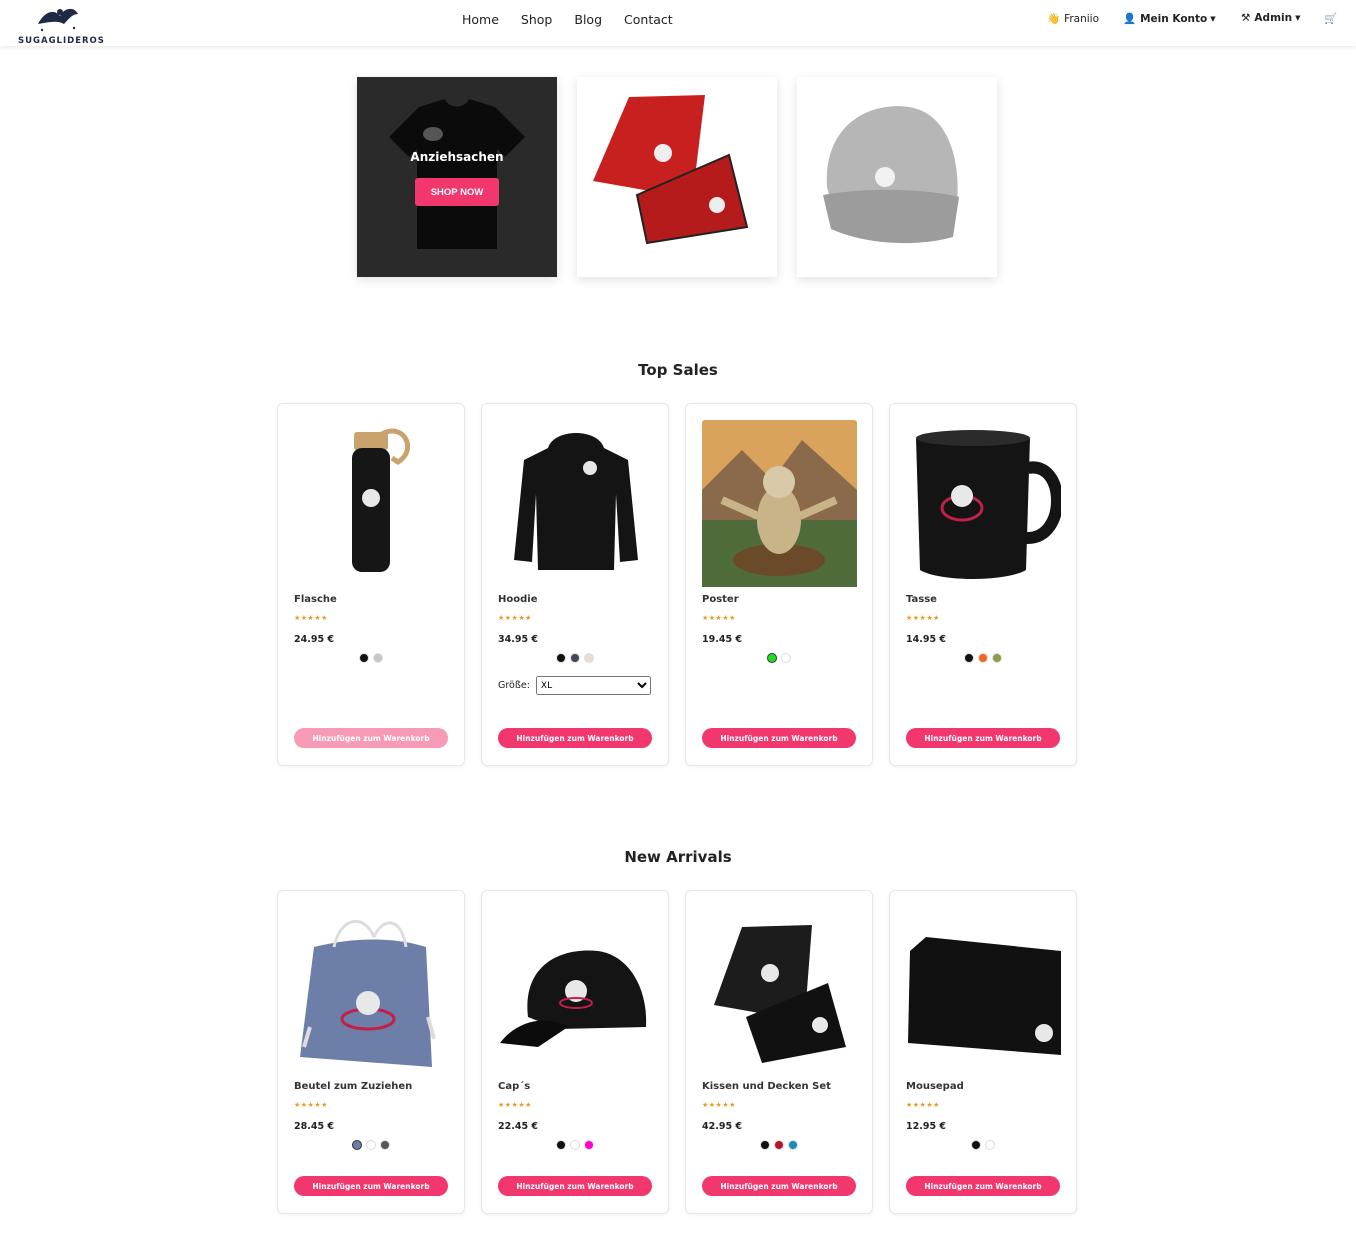  Describe the element at coordinates (722, 1126) in the screenshot. I see `product-price: 42.95 €` at that location.